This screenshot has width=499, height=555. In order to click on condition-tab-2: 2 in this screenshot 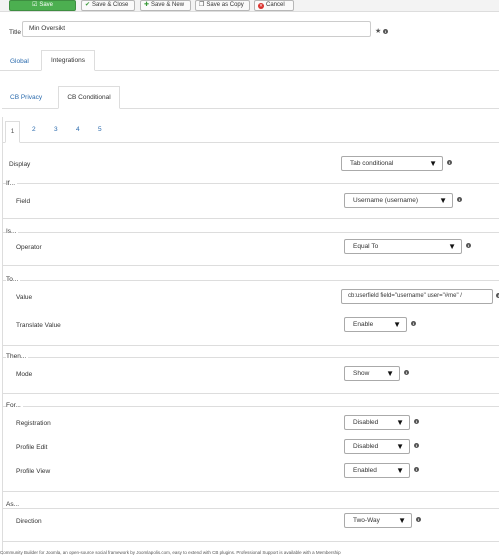, I will do `click(34, 129)`.